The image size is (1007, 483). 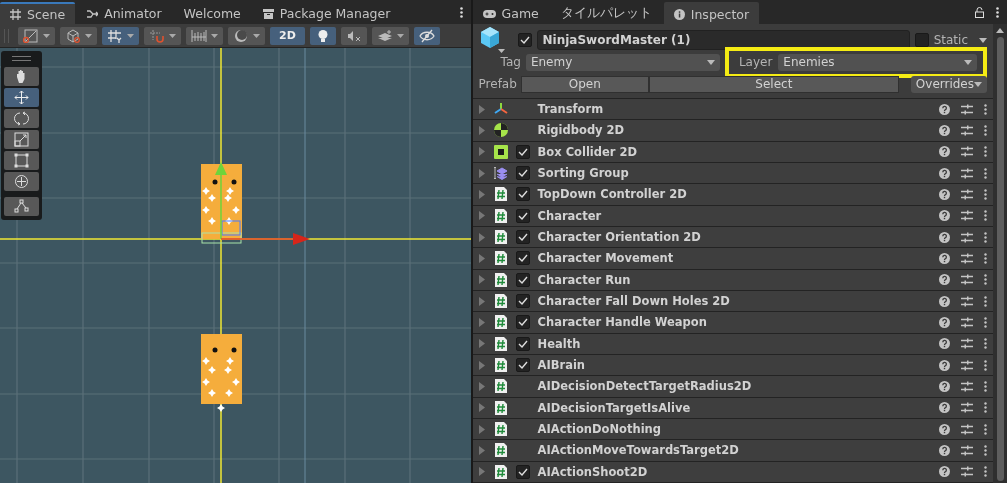 I want to click on ruler-button, so click(x=204, y=35).